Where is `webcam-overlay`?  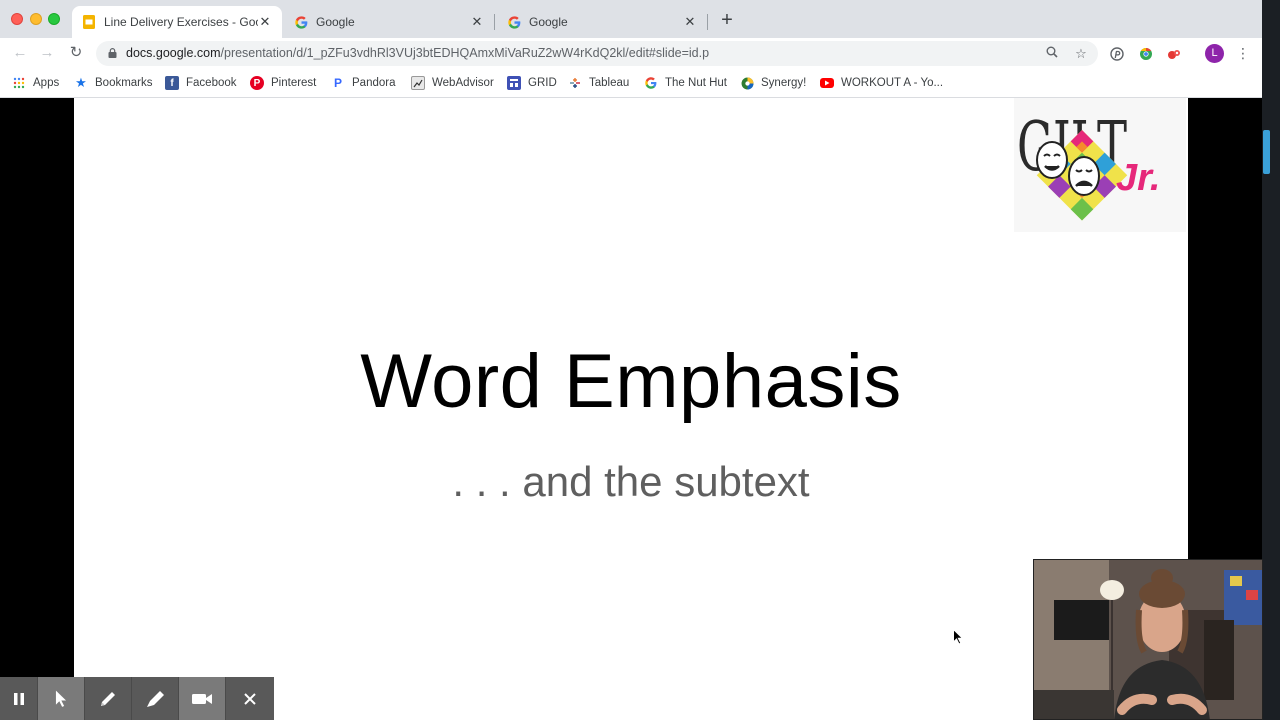 webcam-overlay is located at coordinates (1148, 639).